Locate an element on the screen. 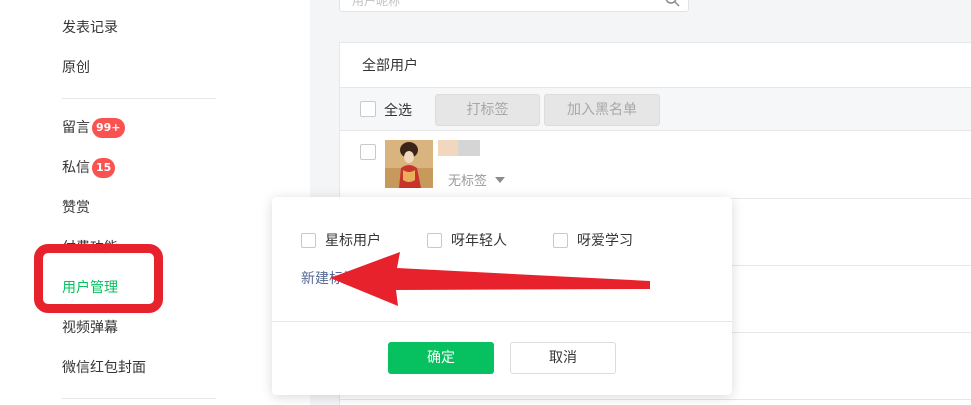  sidebar-item-label: 发表记录 is located at coordinates (90, 28).